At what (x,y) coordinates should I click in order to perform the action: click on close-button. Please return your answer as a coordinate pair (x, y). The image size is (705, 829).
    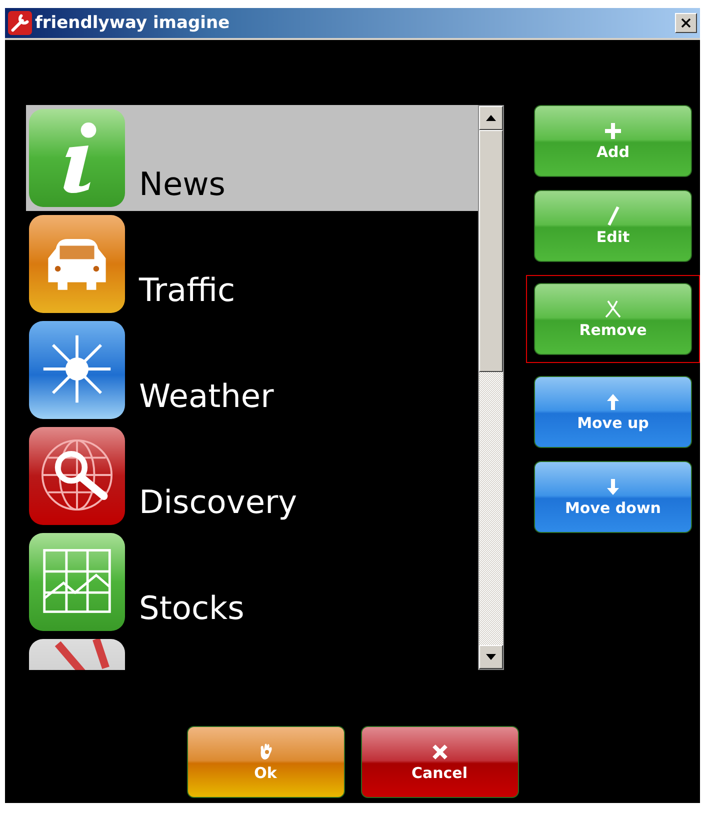
    Looking at the image, I should click on (686, 23).